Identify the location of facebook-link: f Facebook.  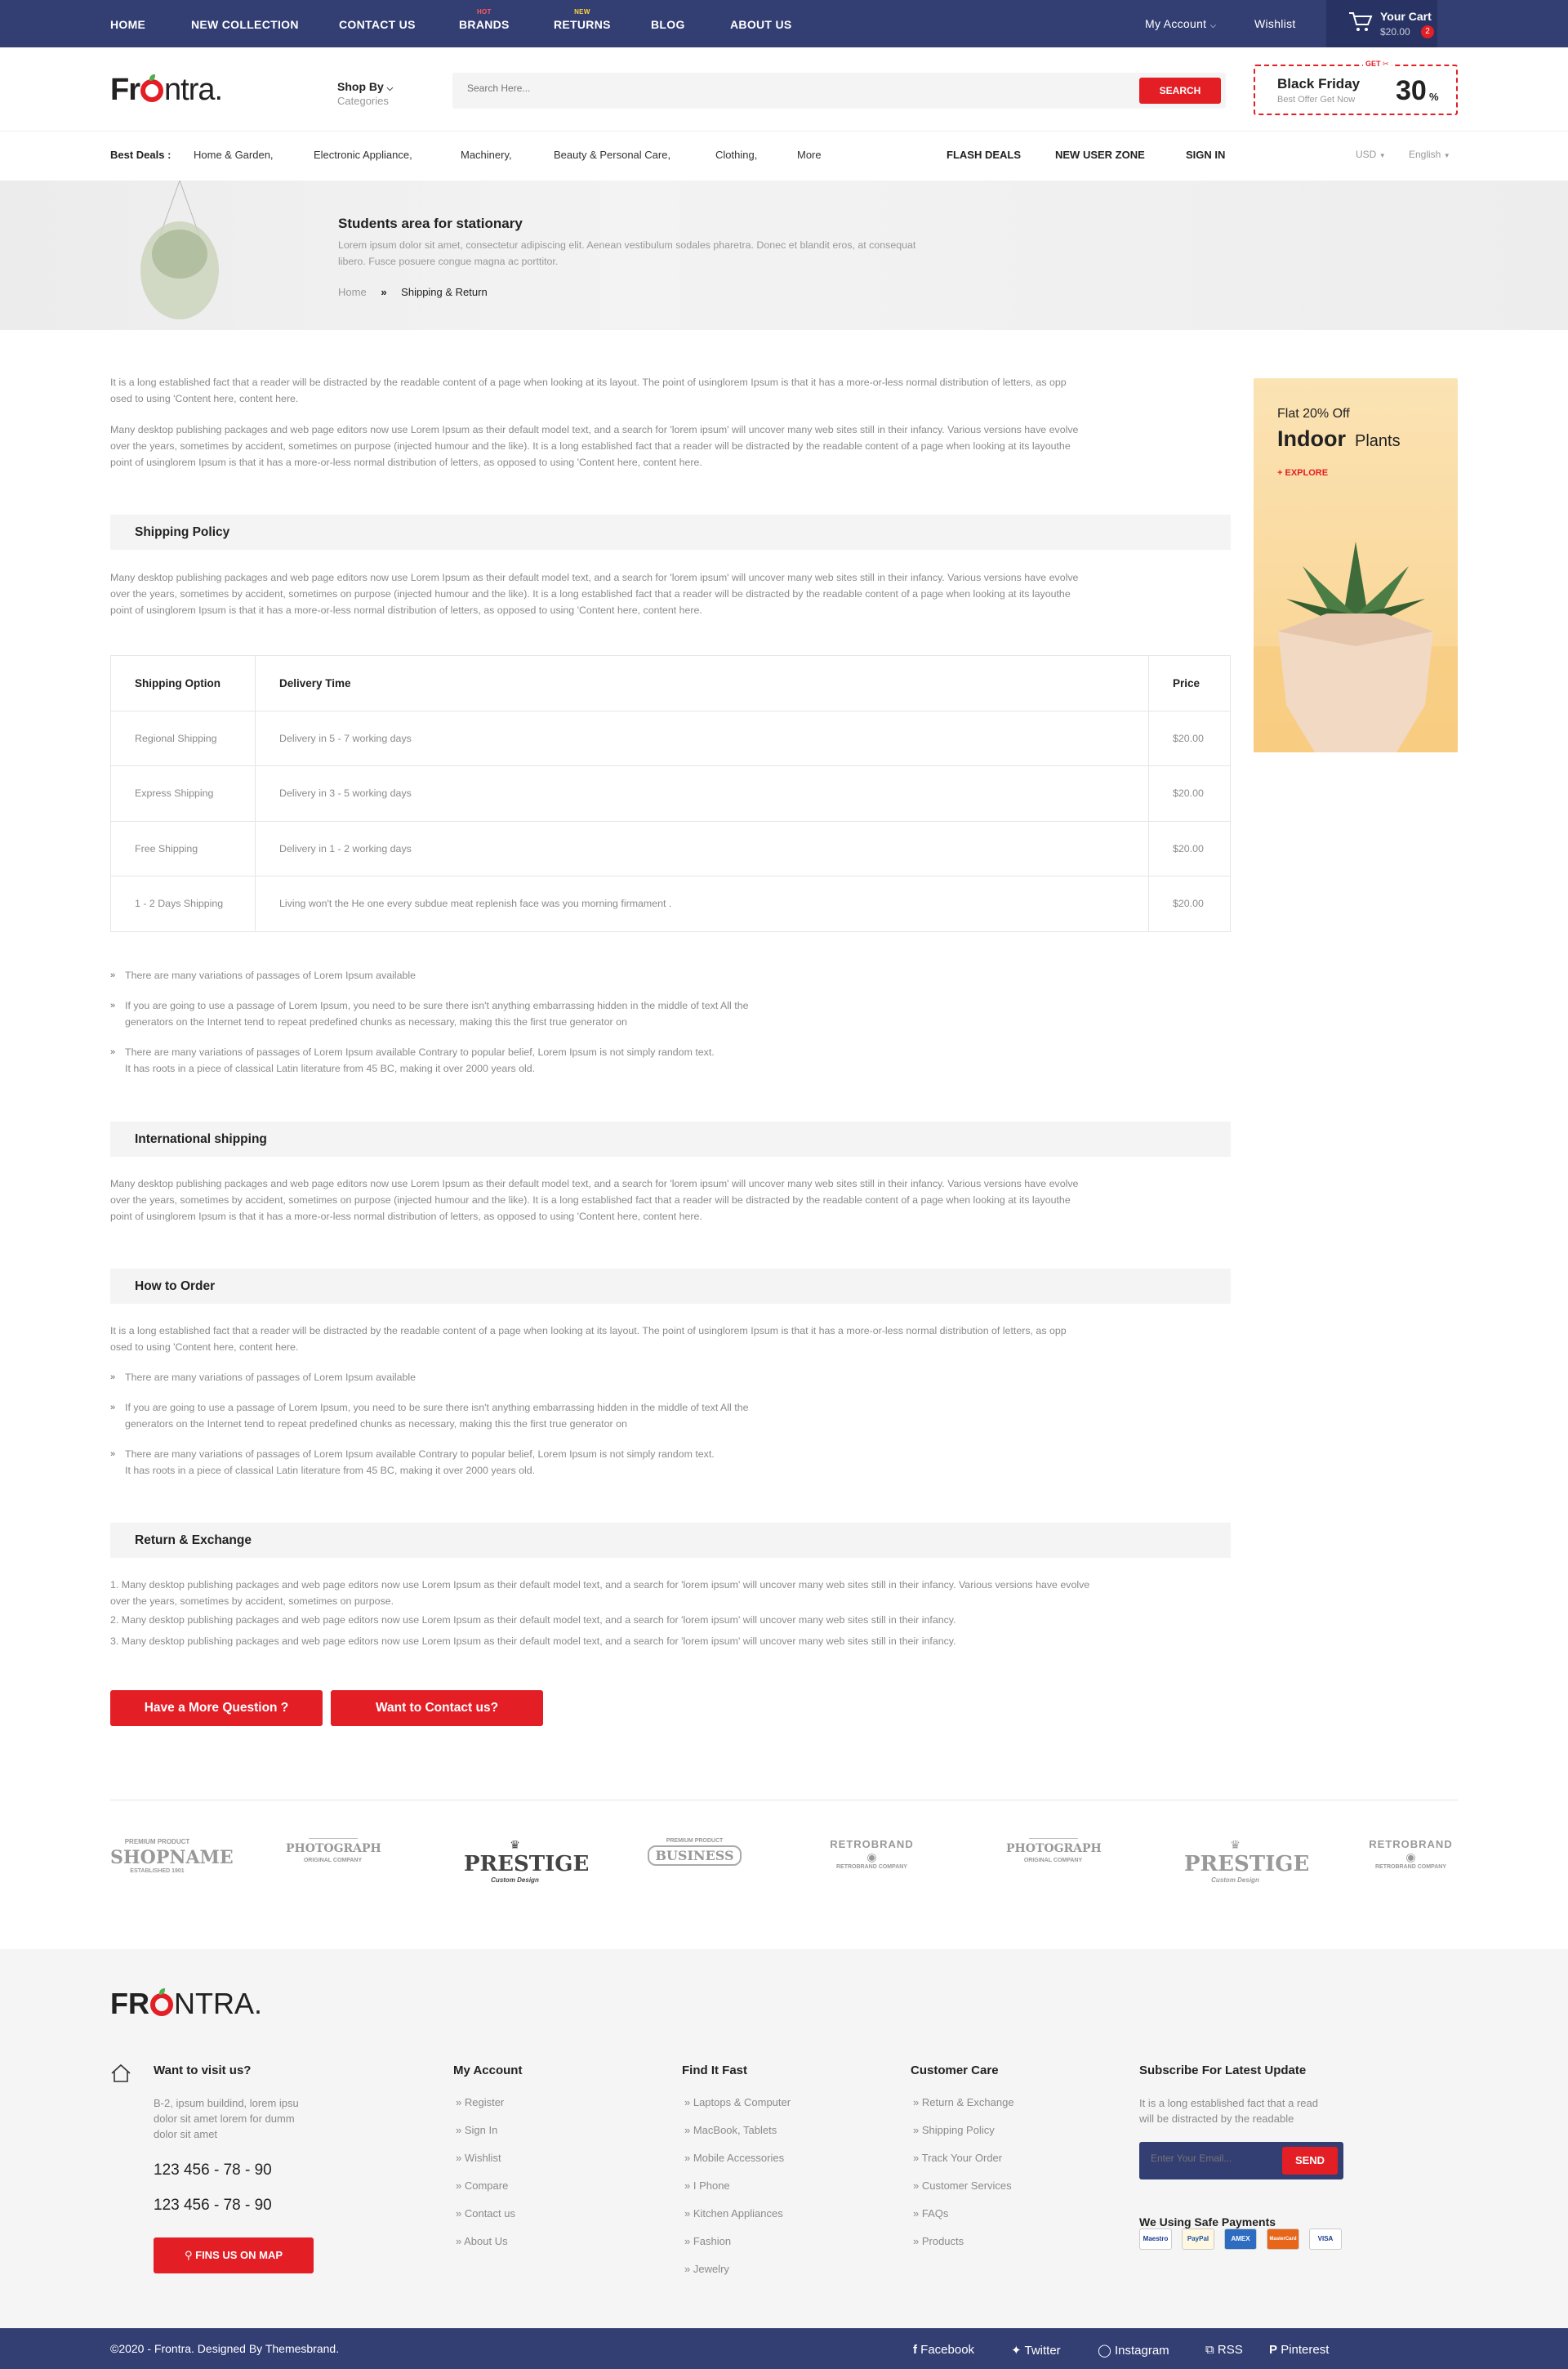
(943, 2350).